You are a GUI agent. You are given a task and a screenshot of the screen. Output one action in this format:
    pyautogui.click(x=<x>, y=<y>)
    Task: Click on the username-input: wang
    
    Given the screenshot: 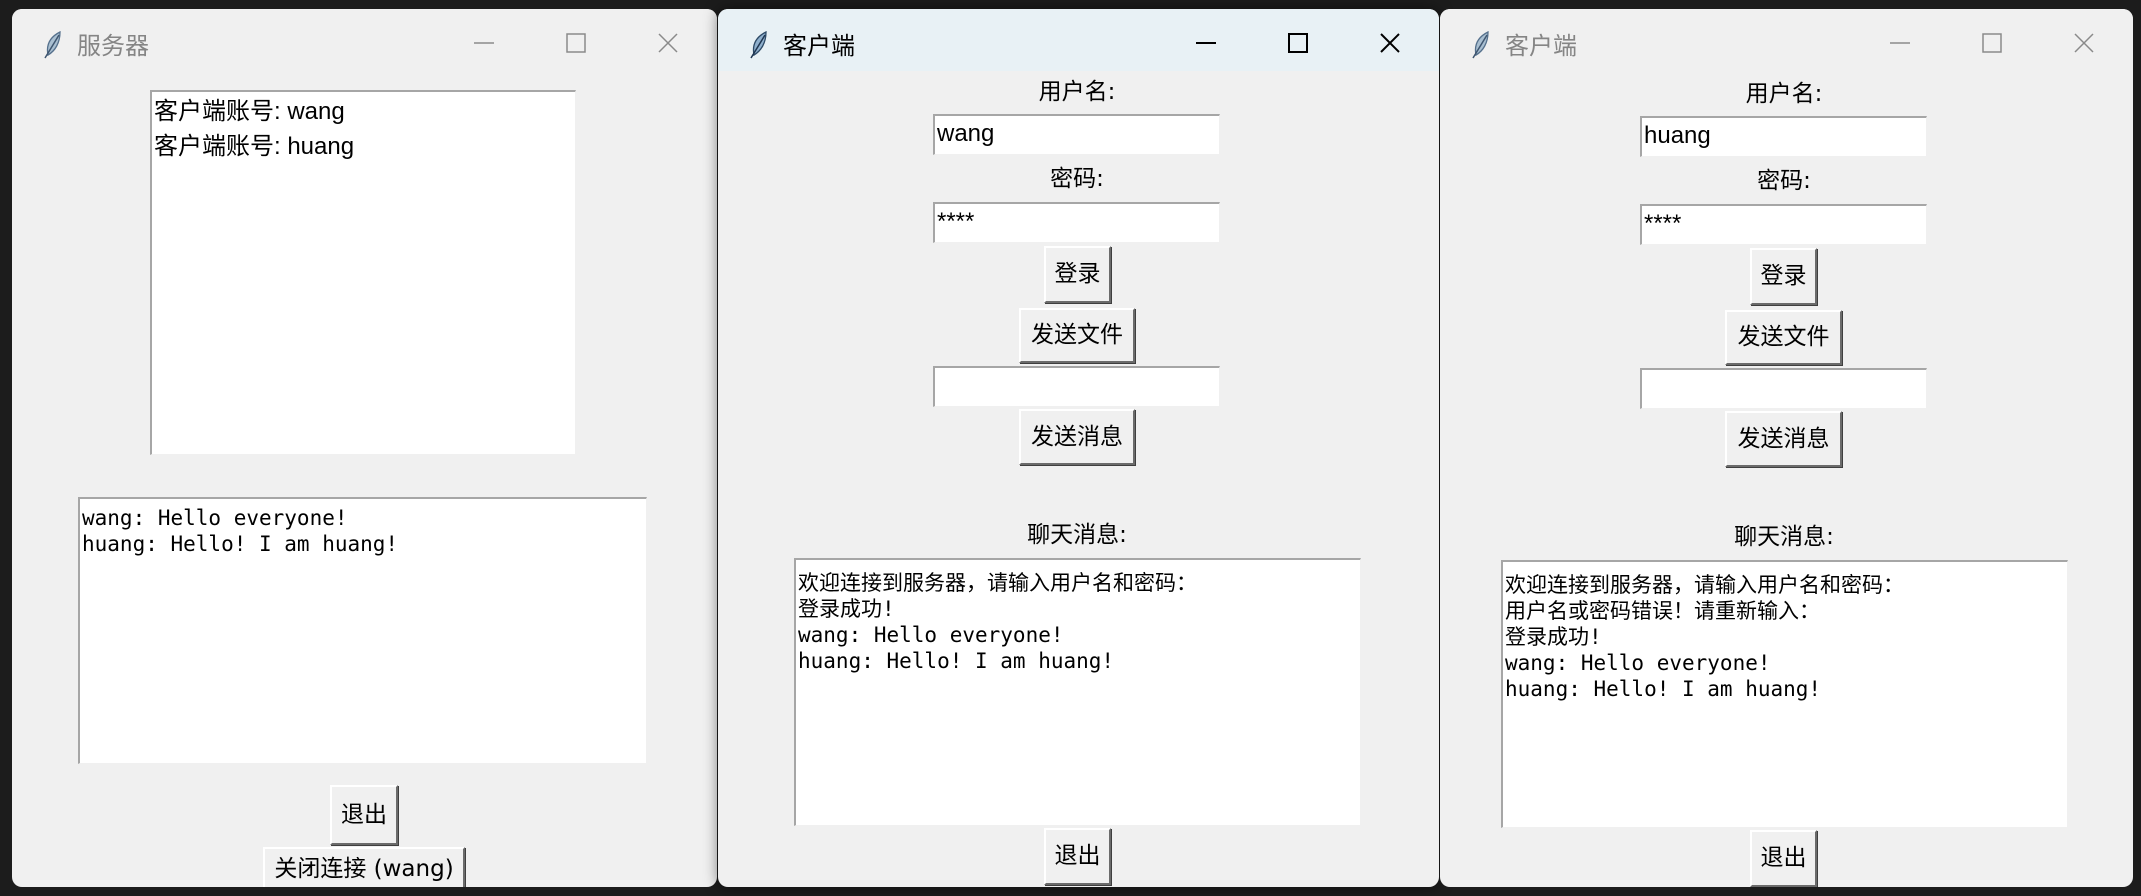 What is the action you would take?
    pyautogui.click(x=1076, y=134)
    